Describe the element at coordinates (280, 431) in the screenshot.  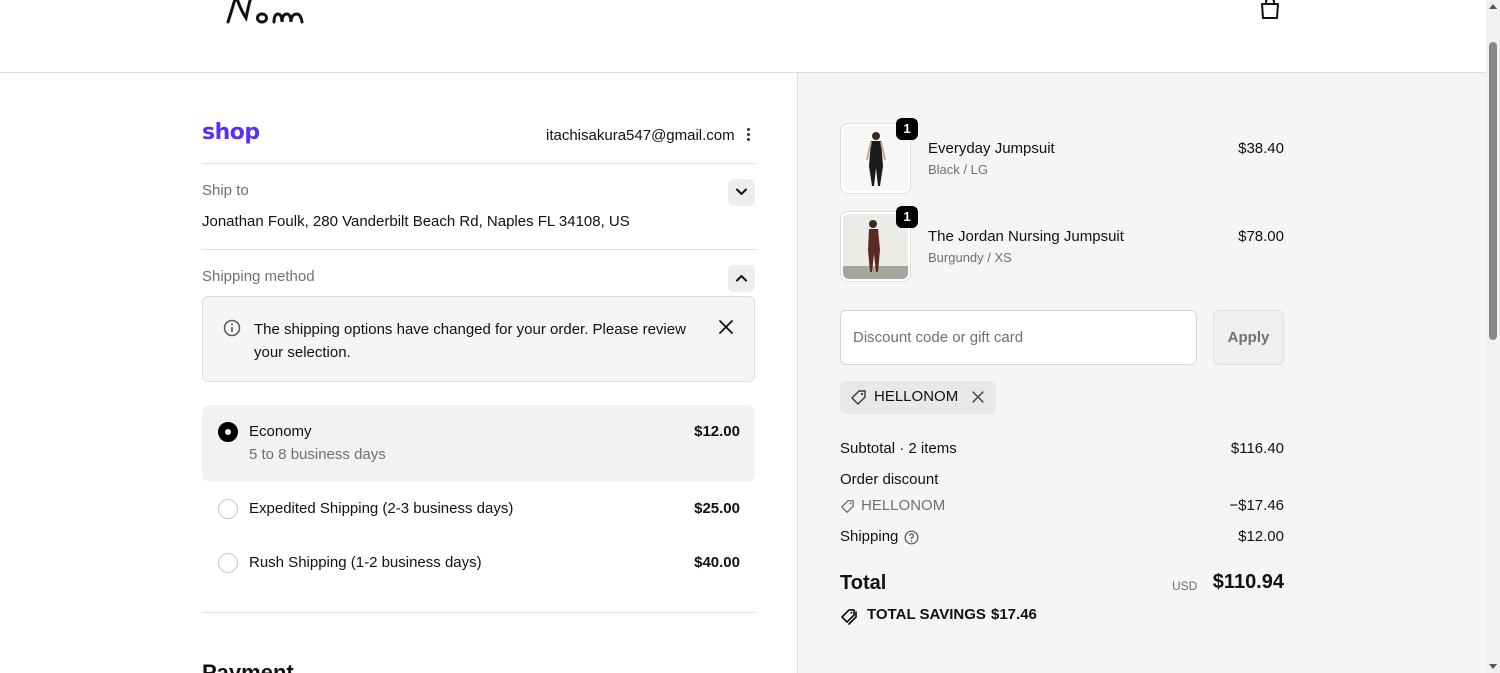
I see `shipping-option-name: Economy` at that location.